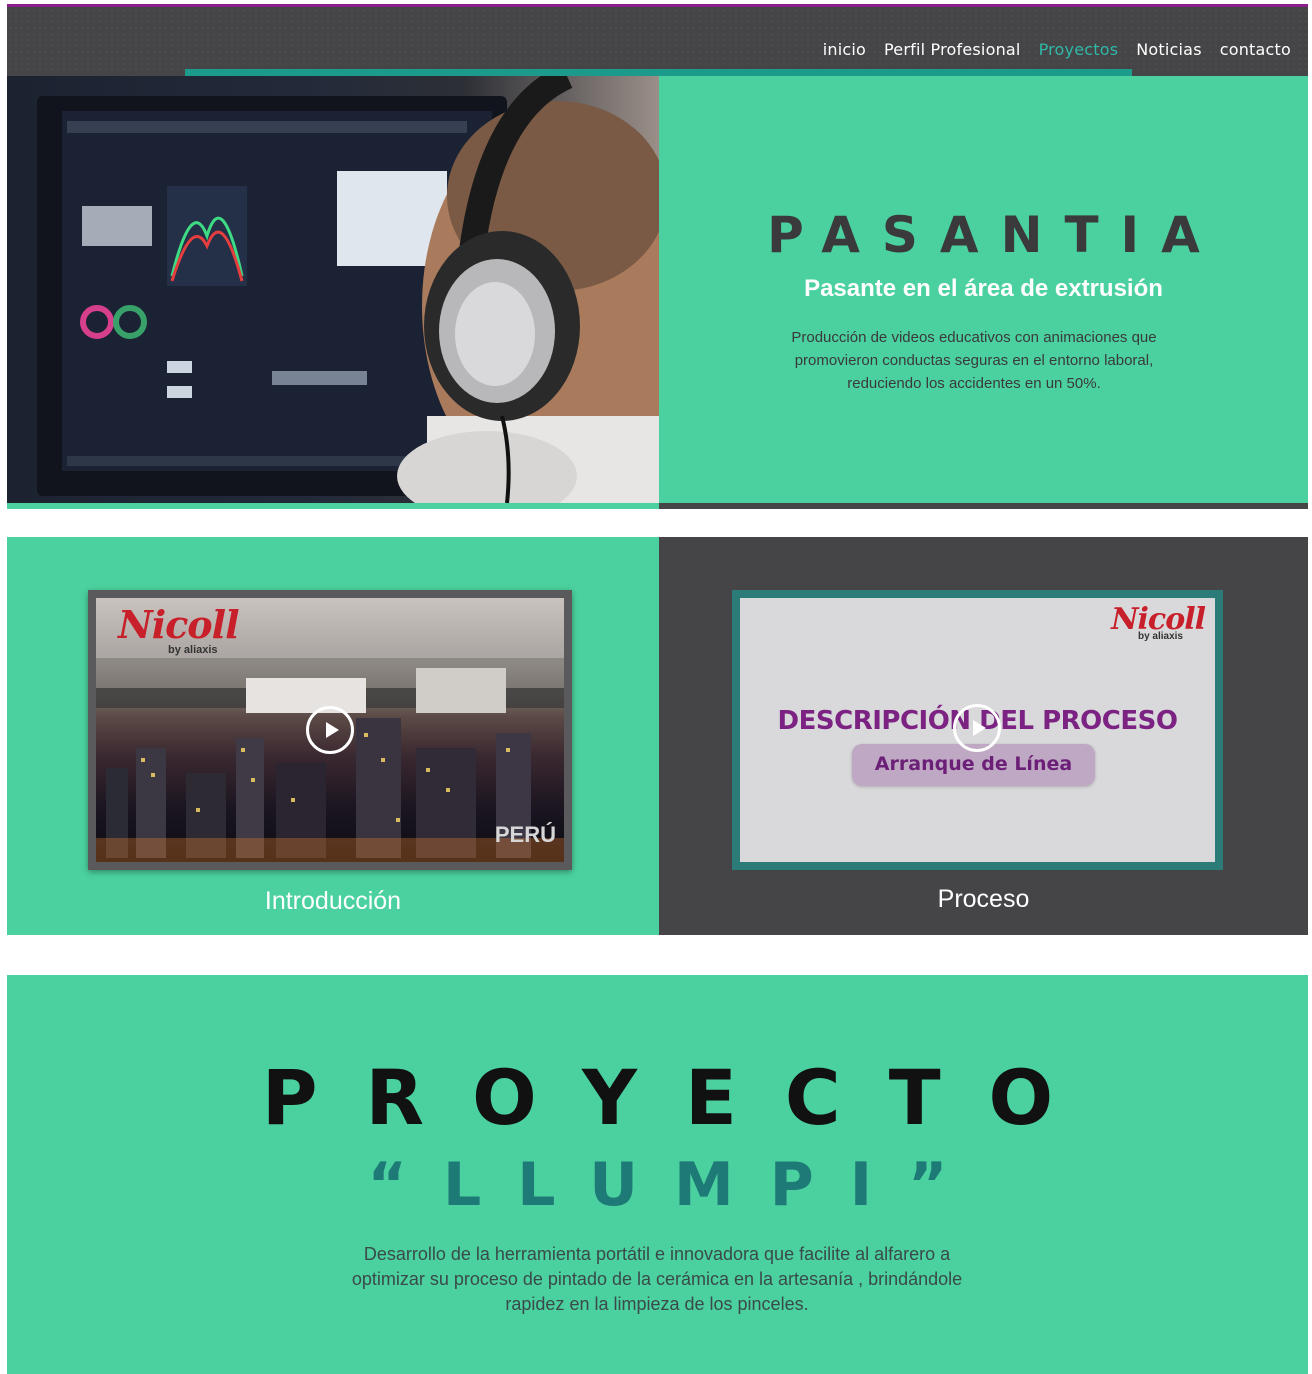 The image size is (1312, 1374). Describe the element at coordinates (525, 834) in the screenshot. I see `peru-overlay-text: PERÚ` at that location.